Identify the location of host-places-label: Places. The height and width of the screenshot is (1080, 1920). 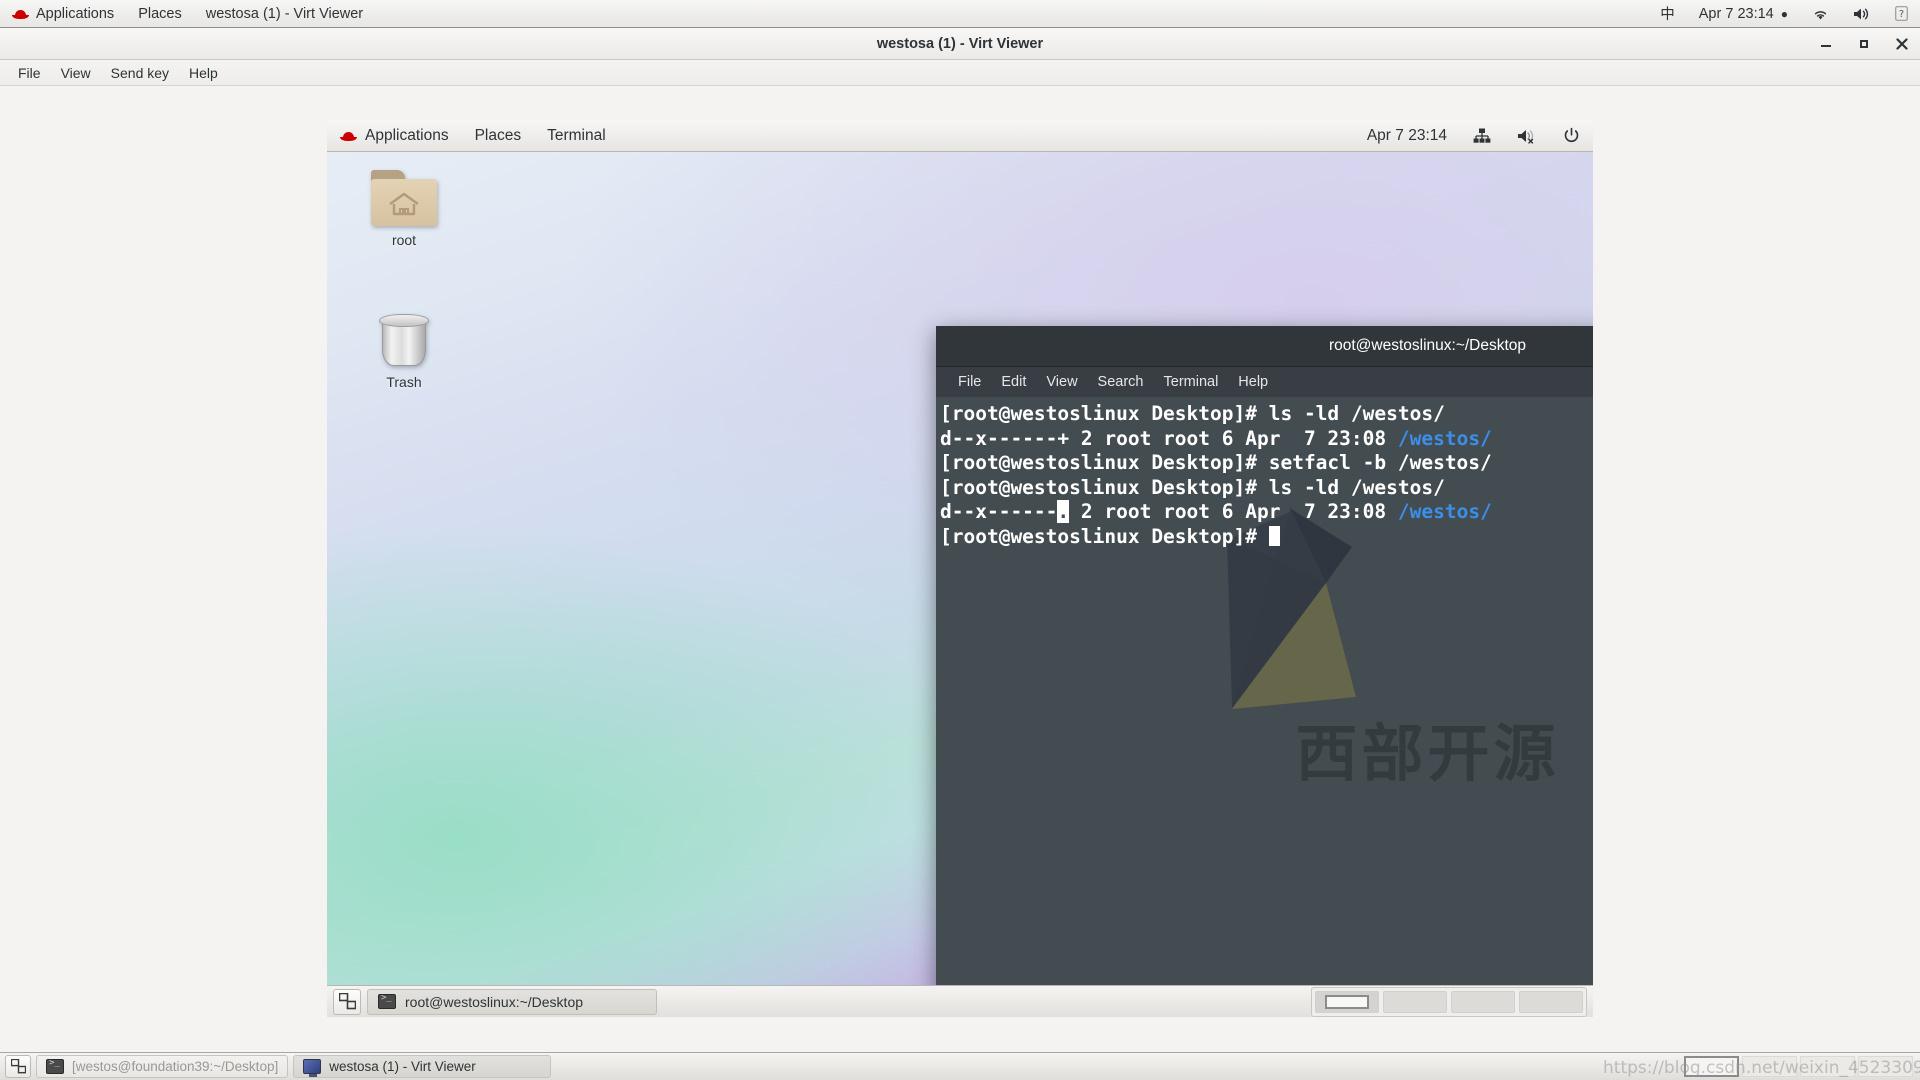
(160, 13).